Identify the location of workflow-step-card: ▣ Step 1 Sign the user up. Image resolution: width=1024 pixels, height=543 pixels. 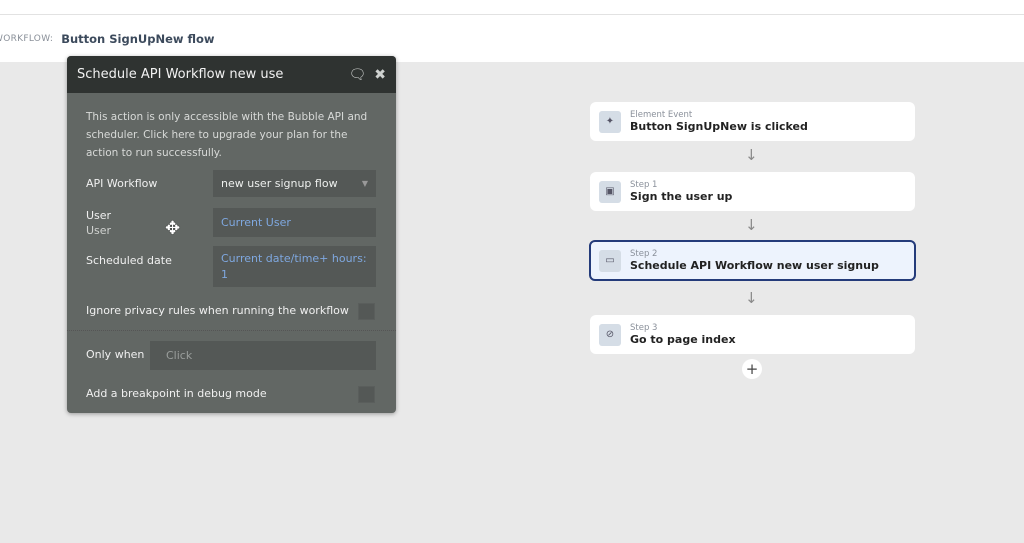
(752, 191).